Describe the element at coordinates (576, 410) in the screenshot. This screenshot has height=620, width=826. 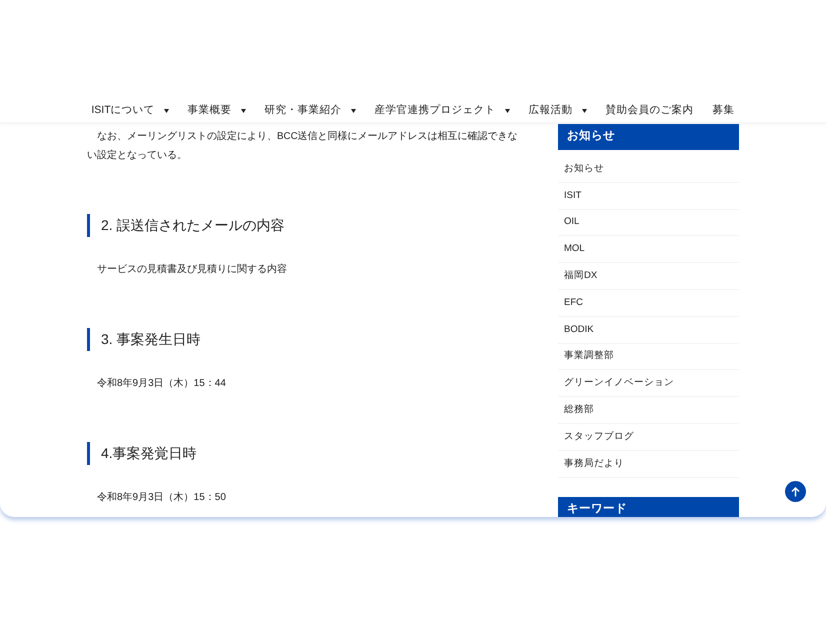
I see `category-link: 総務部` at that location.